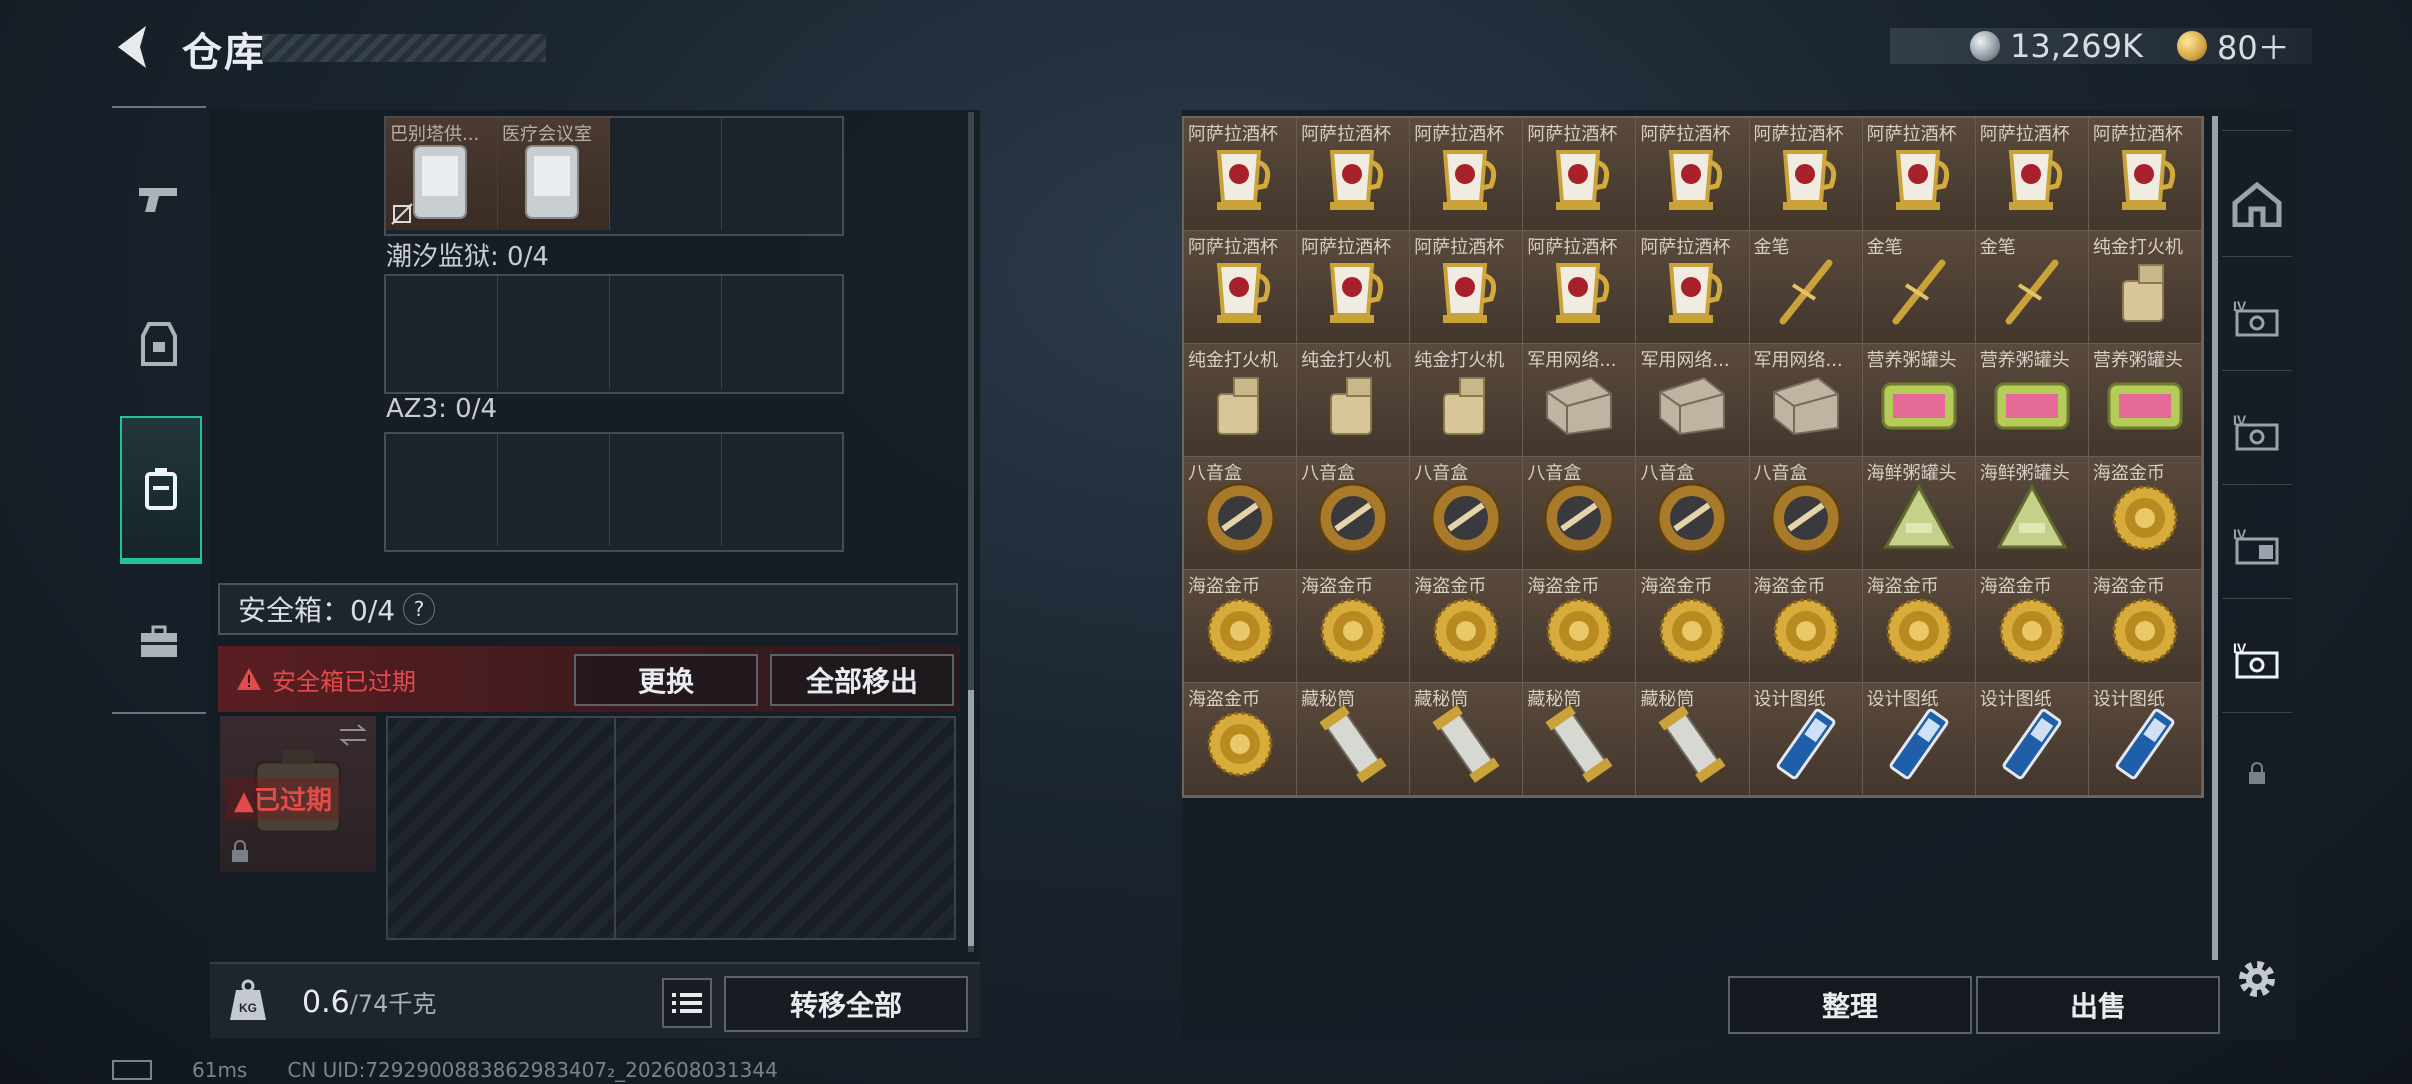 This screenshot has width=2412, height=1084. What do you see at coordinates (2257, 660) in the screenshot?
I see `tab-storage-4-active: IV` at bounding box center [2257, 660].